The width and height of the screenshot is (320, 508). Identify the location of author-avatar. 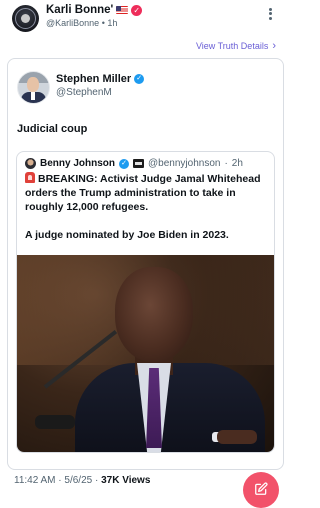
(25, 18).